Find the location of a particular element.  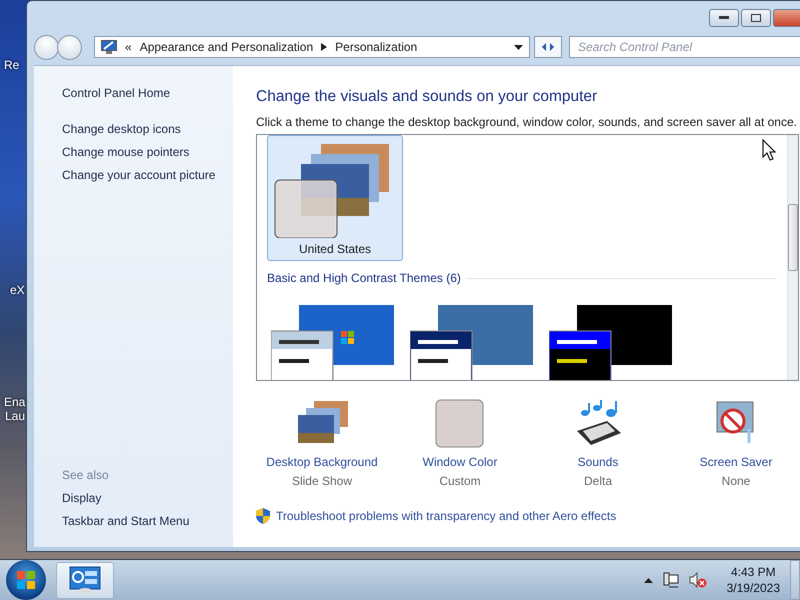

desktop-icon-label: Ena is located at coordinates (13, 402).